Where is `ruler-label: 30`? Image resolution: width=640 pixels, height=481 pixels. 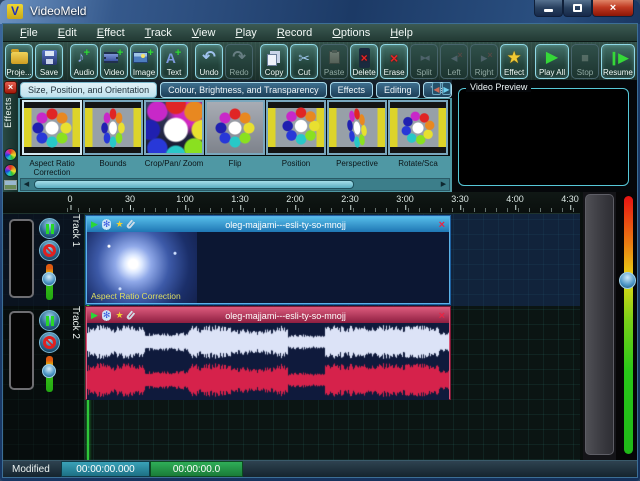
ruler-label: 30 is located at coordinates (130, 202).